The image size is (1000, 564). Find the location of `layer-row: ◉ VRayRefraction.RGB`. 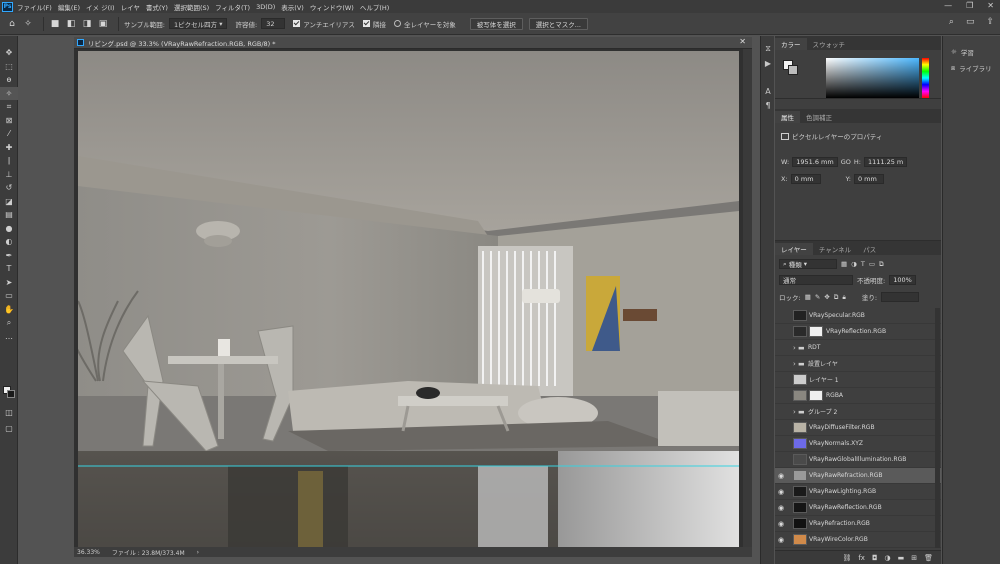

layer-row: ◉ VRayRefraction.RGB is located at coordinates (858, 524).